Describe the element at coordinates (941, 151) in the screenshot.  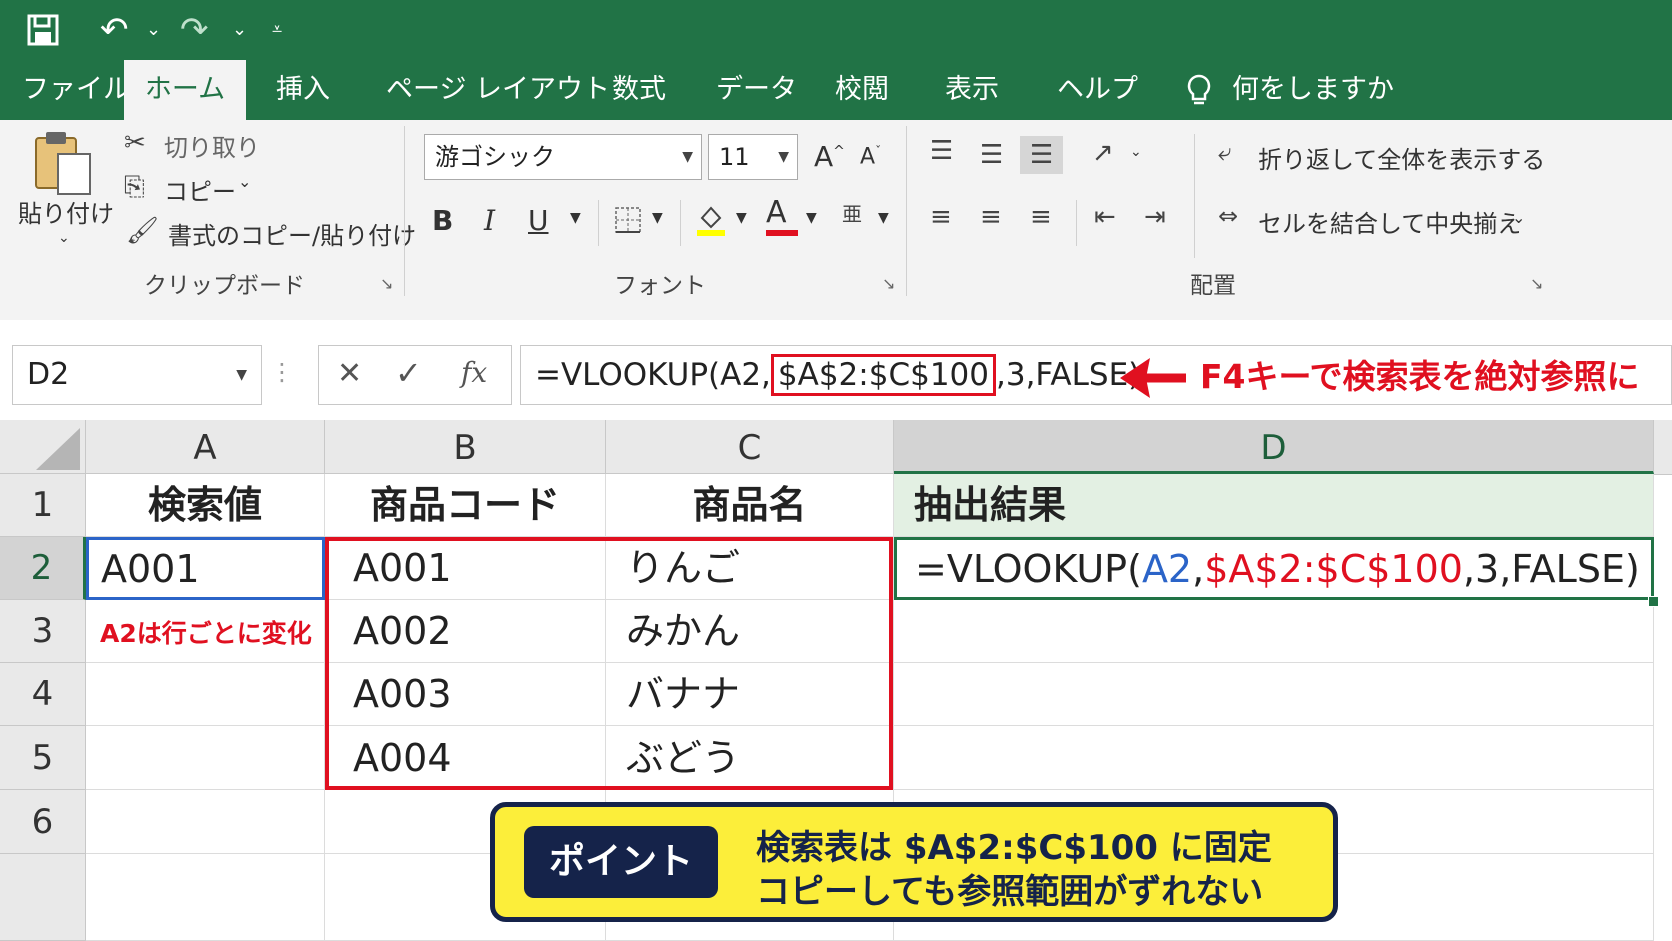
I see `align-top-icon: ☰` at that location.